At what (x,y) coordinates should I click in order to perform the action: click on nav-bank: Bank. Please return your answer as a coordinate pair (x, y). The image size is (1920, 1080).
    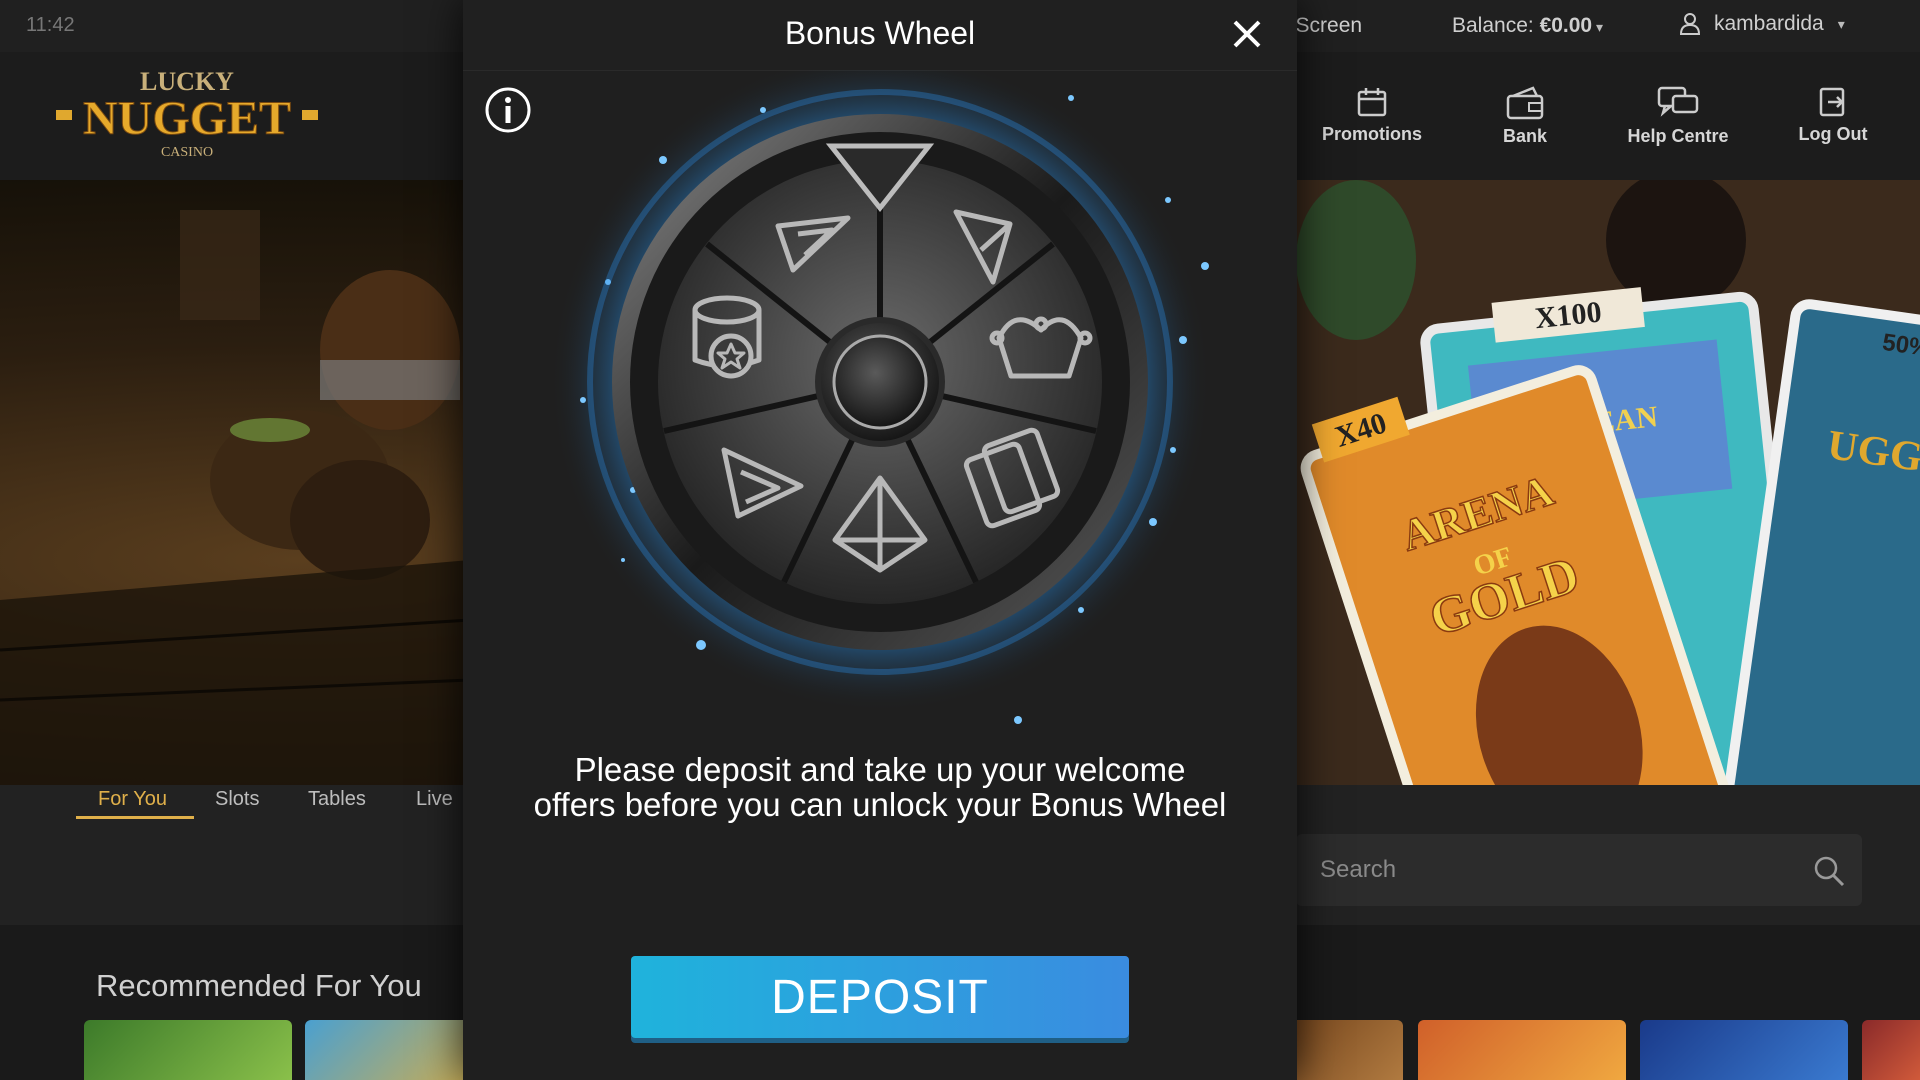
    Looking at the image, I should click on (1525, 116).